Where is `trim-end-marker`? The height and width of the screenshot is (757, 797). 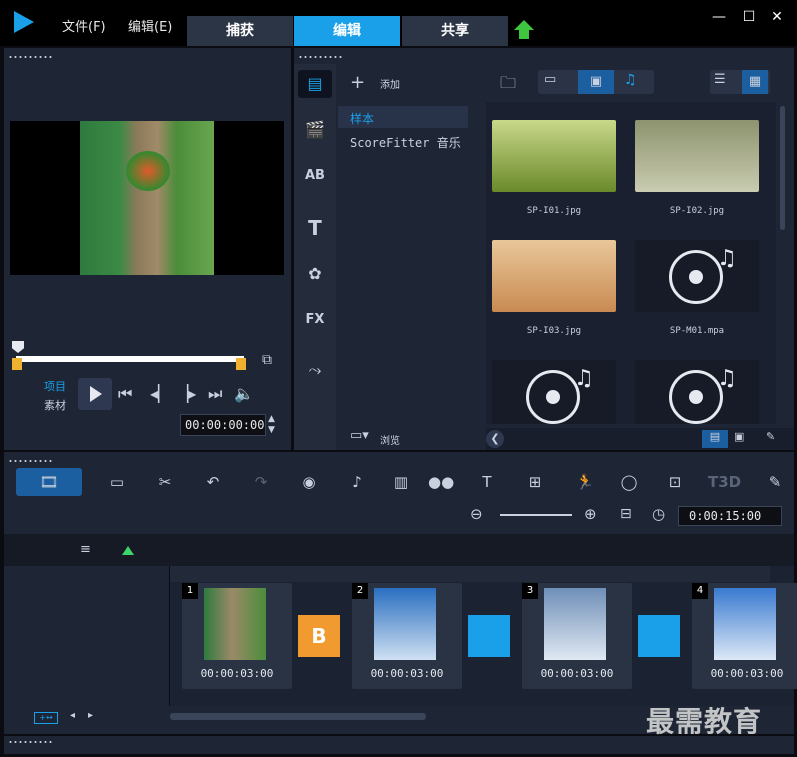
trim-end-marker is located at coordinates (241, 364).